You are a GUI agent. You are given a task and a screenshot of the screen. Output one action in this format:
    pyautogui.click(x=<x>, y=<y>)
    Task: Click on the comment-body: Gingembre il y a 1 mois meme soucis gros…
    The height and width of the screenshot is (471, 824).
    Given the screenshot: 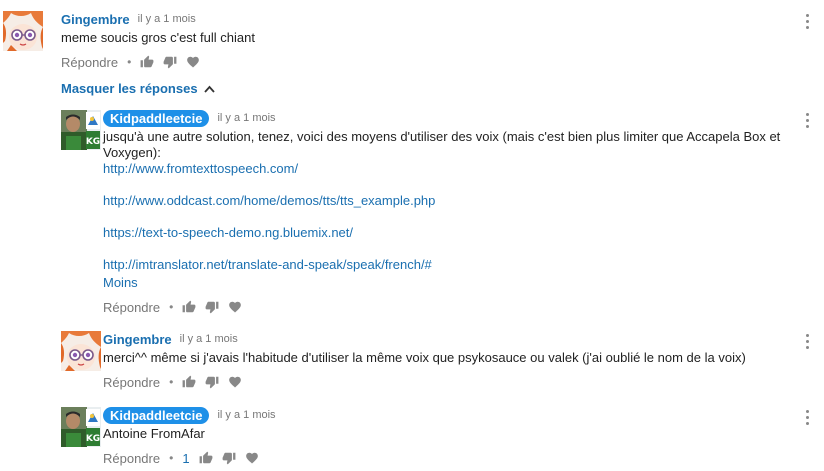 What is the action you would take?
    pyautogui.click(x=422, y=40)
    